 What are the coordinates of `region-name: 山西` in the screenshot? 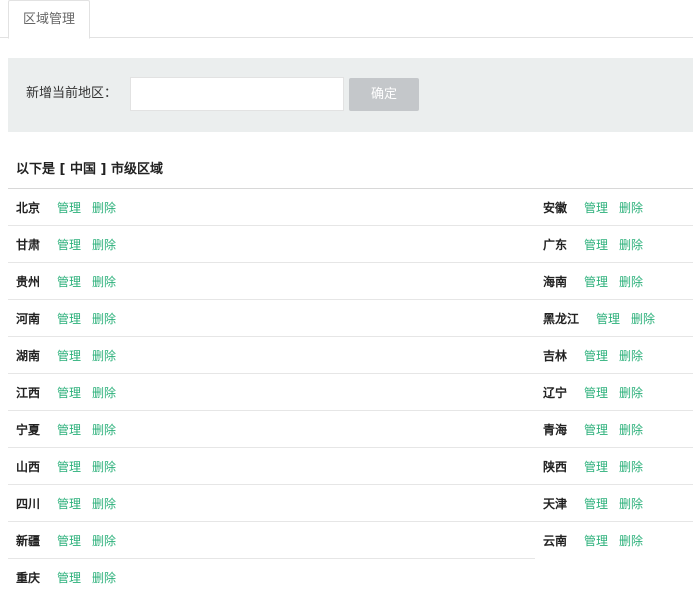 It's located at (28, 467).